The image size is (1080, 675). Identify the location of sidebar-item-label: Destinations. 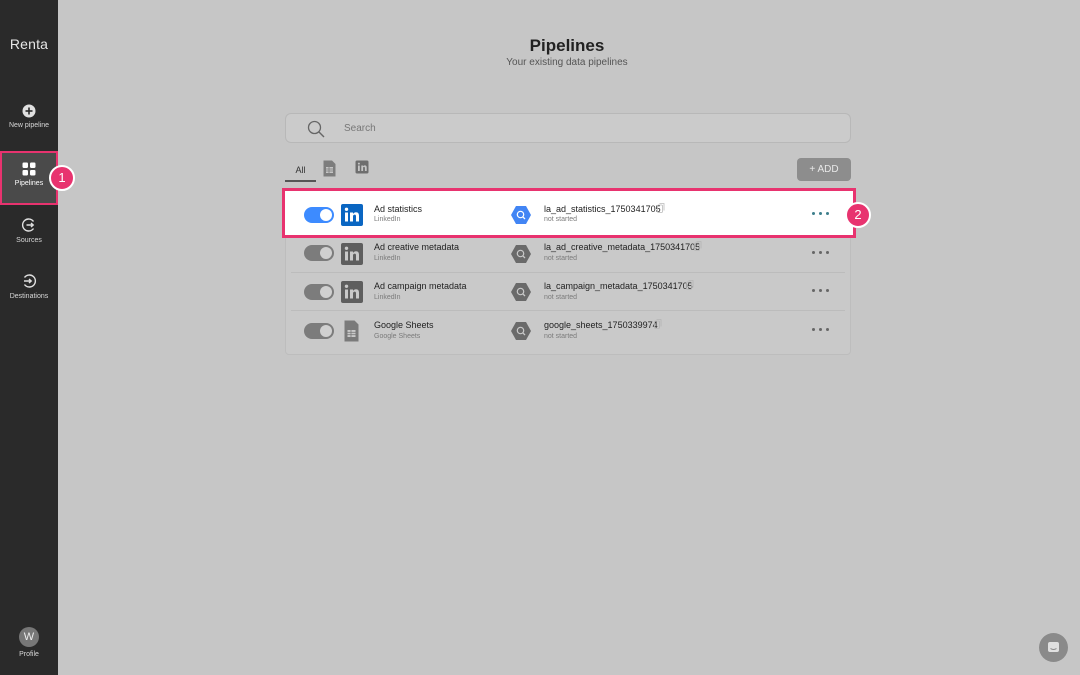
(29, 296).